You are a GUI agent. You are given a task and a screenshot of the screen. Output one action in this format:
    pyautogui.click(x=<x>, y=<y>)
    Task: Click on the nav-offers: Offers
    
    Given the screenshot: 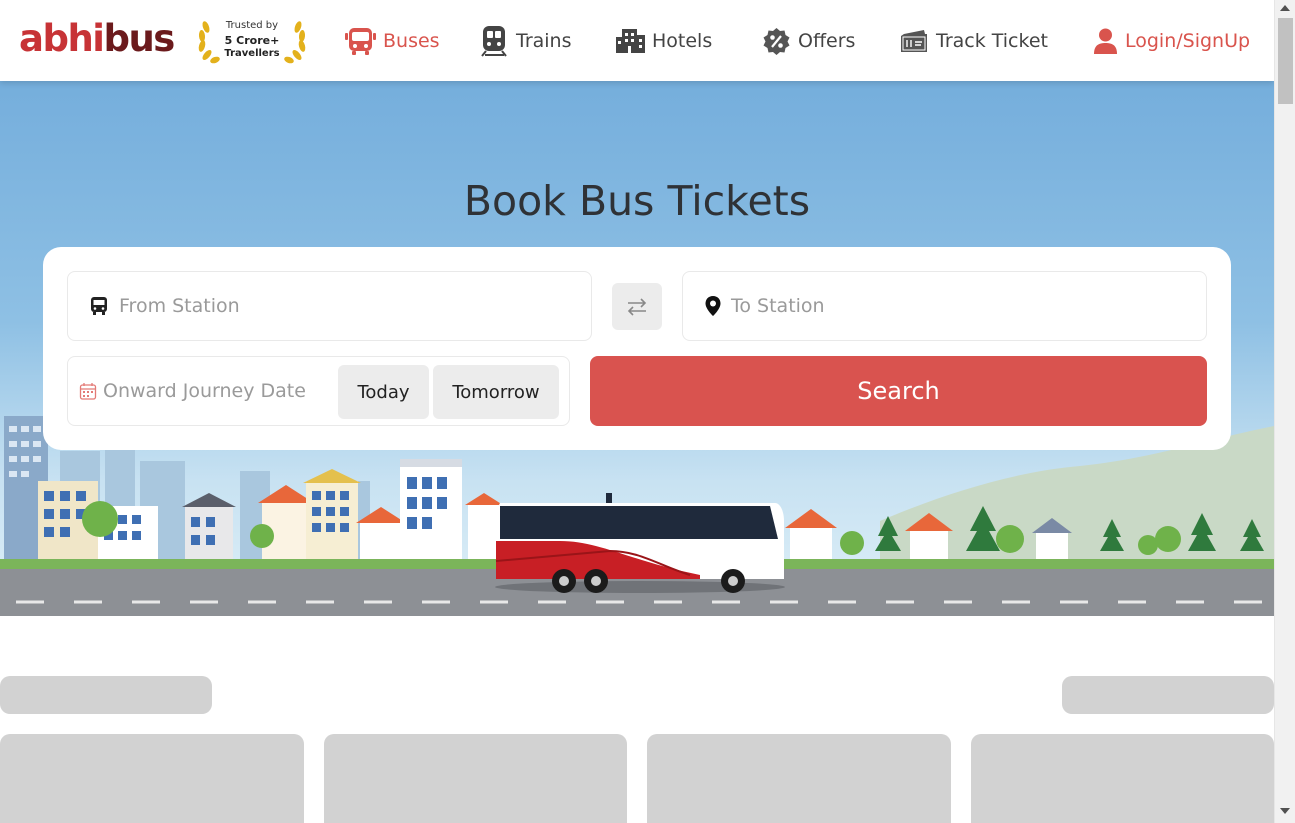 What is the action you would take?
    pyautogui.click(x=808, y=41)
    